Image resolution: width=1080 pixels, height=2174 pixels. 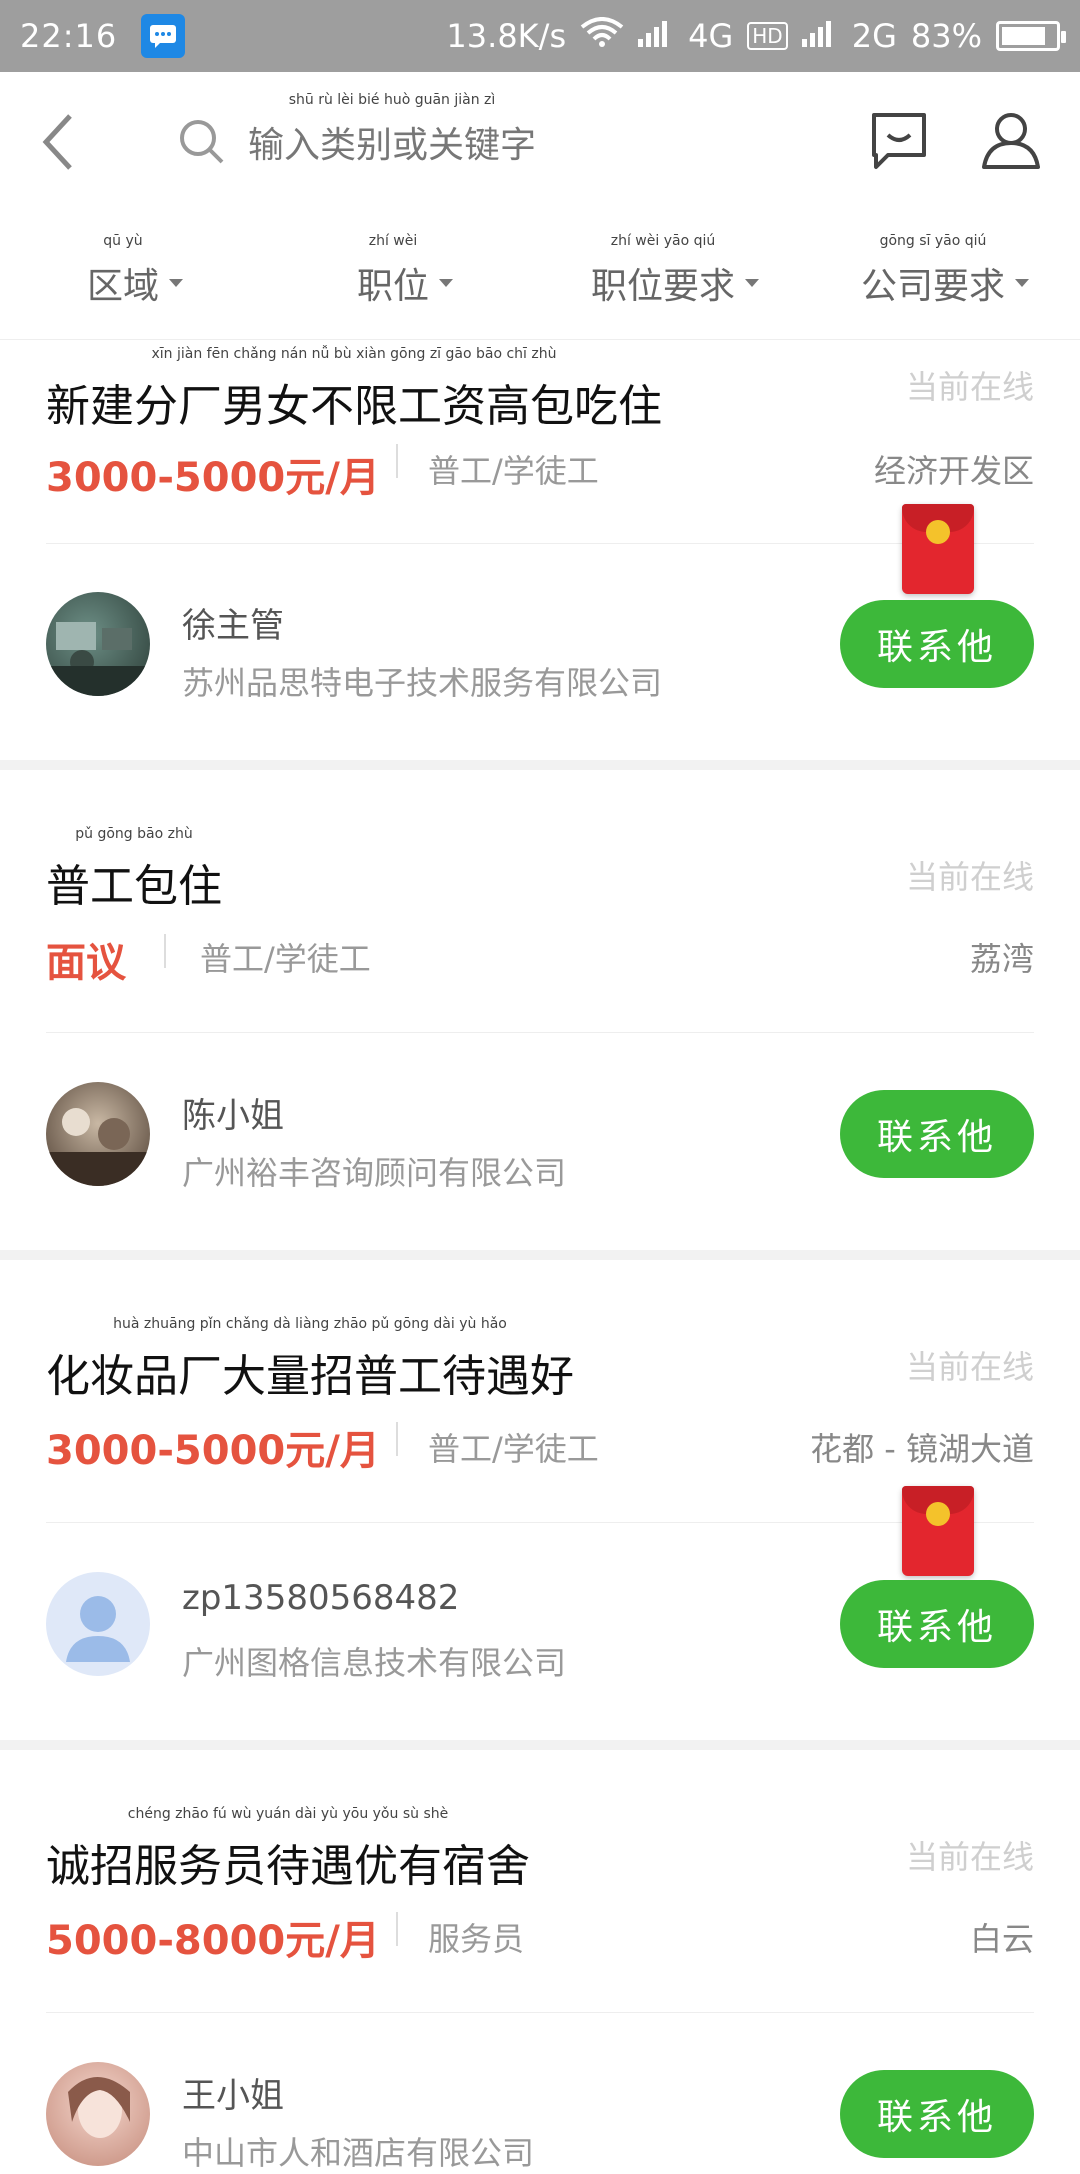 What do you see at coordinates (933, 241) in the screenshot?
I see `filter-pinyin: gōng sī yāo qiú` at bounding box center [933, 241].